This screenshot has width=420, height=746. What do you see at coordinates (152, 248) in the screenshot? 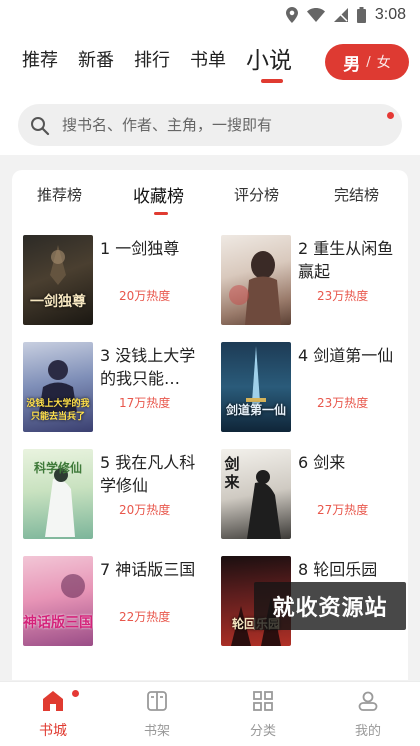
I see `book-title: 1 一剑独尊` at bounding box center [152, 248].